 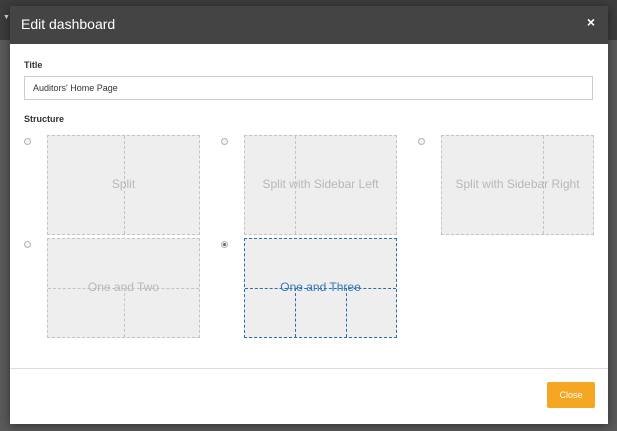 I want to click on structure-option-label: Split with Sidebar Left, so click(x=320, y=184).